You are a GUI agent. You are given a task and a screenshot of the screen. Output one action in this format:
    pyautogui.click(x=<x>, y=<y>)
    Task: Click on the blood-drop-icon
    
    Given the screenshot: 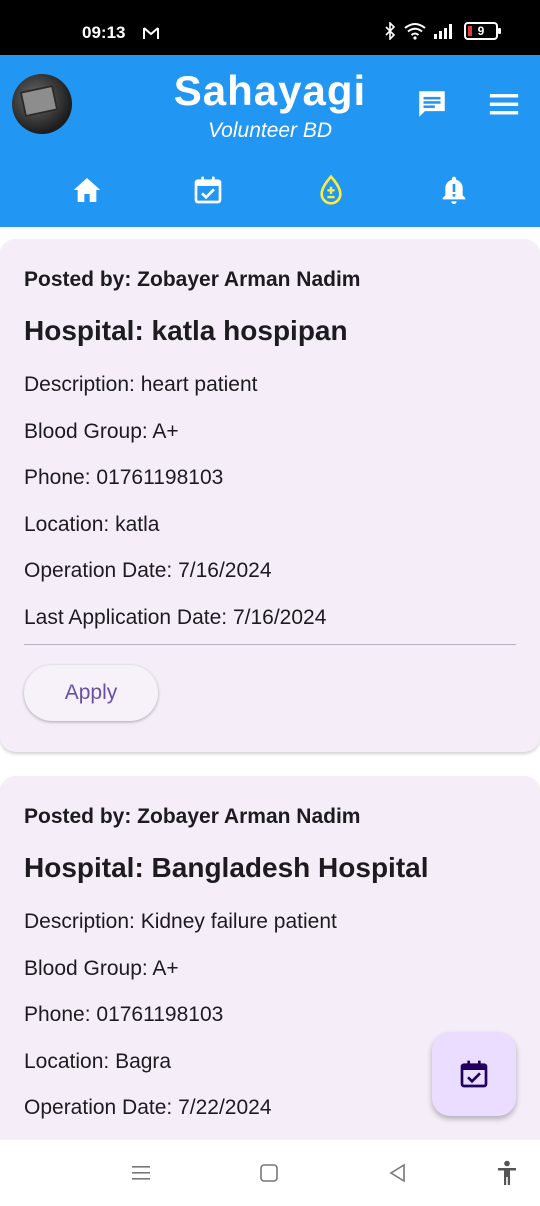 What is the action you would take?
    pyautogui.click(x=331, y=189)
    